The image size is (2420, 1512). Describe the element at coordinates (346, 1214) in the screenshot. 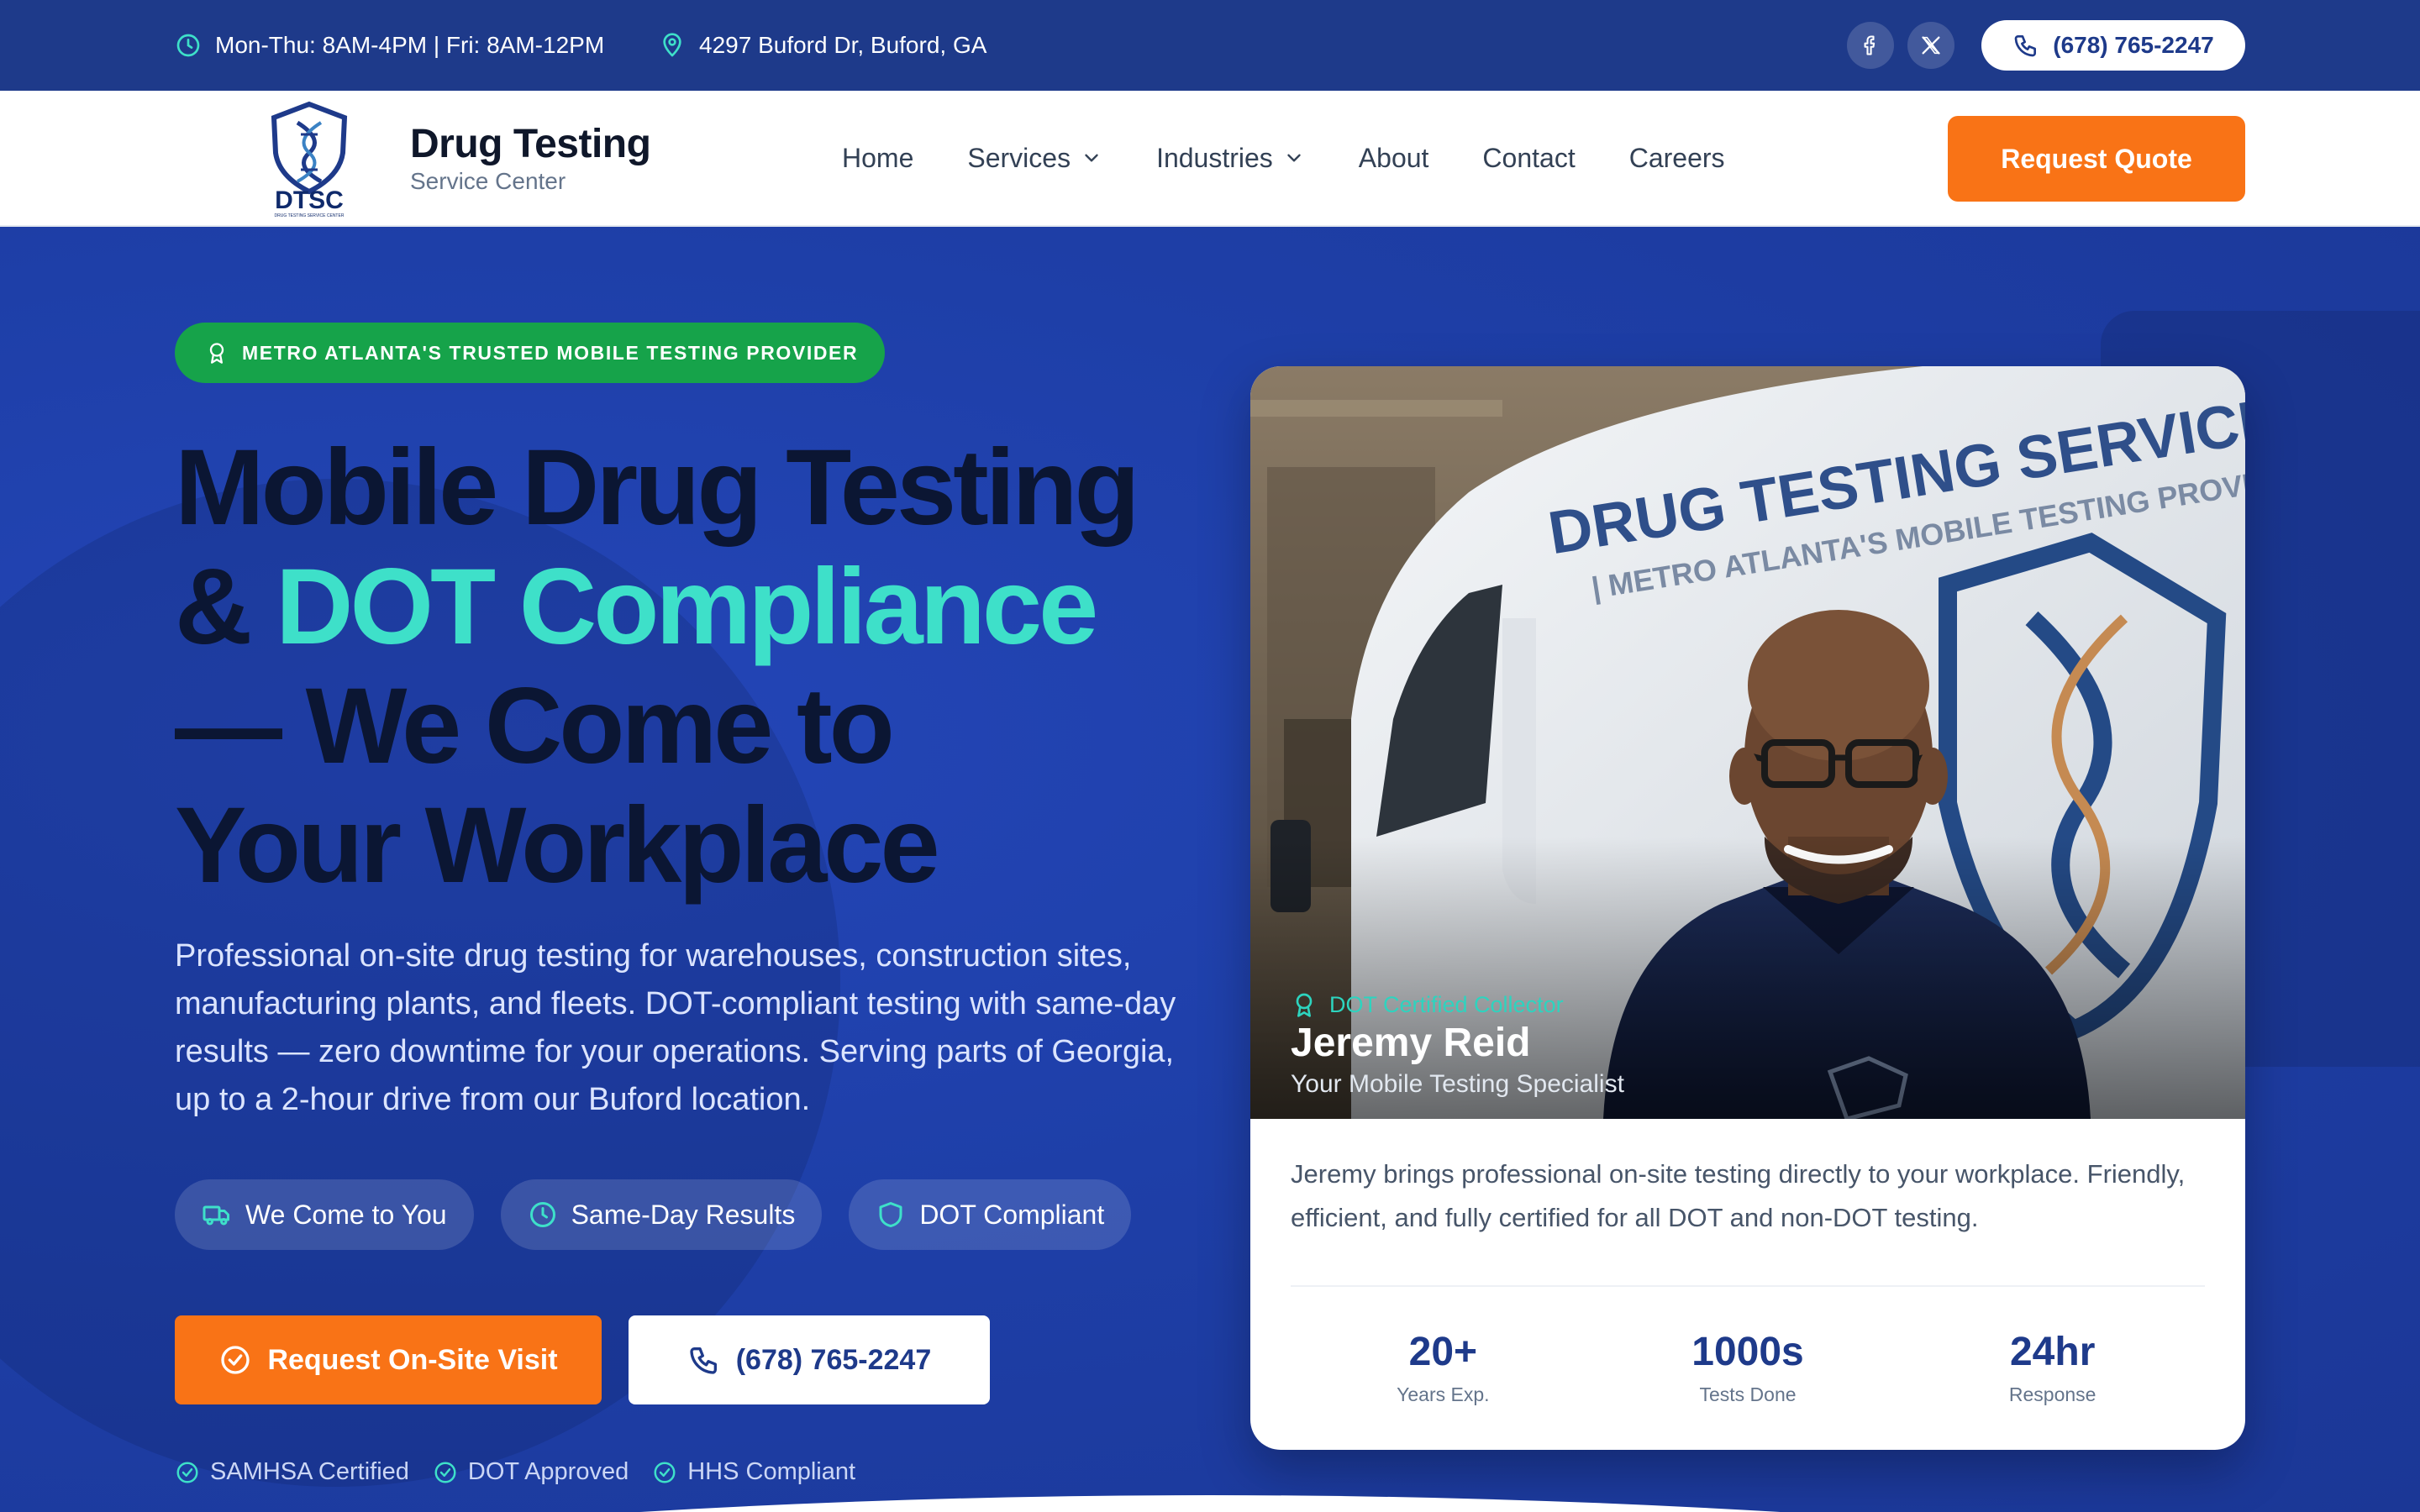

I see `pill-label: We Come to You` at that location.